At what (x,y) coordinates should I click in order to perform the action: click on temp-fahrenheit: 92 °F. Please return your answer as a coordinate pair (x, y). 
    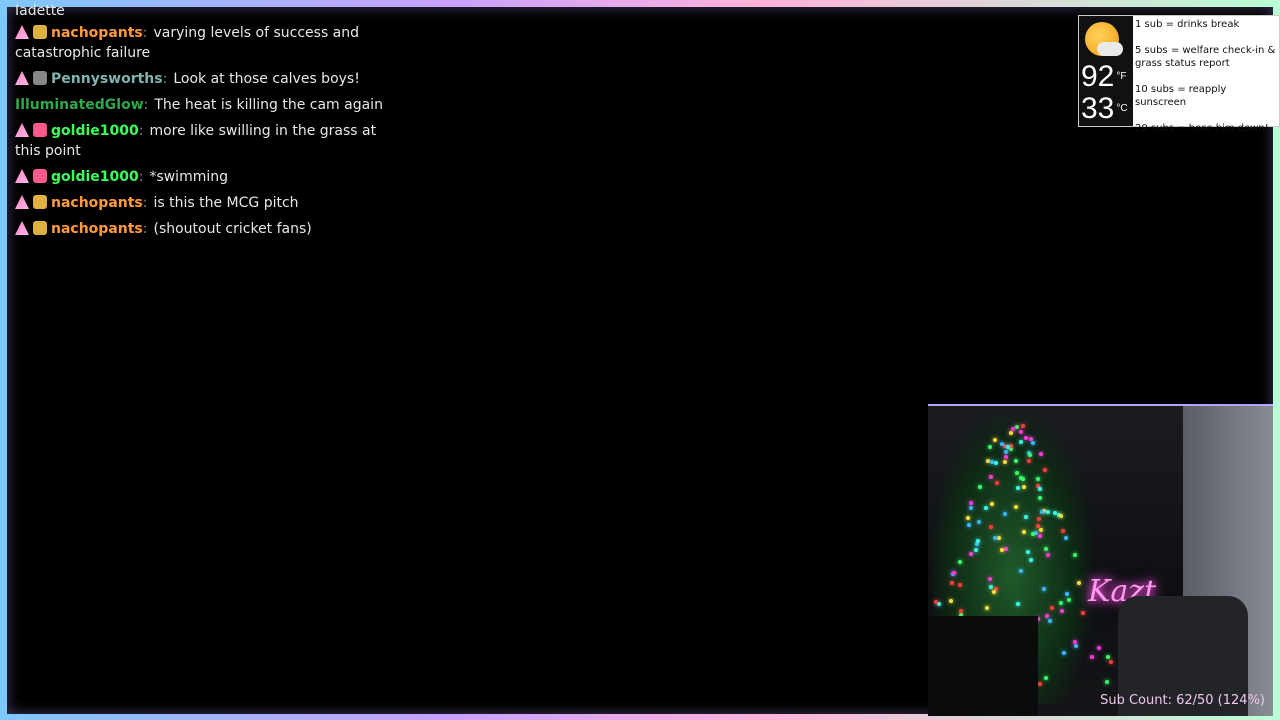
    Looking at the image, I should click on (1103, 77).